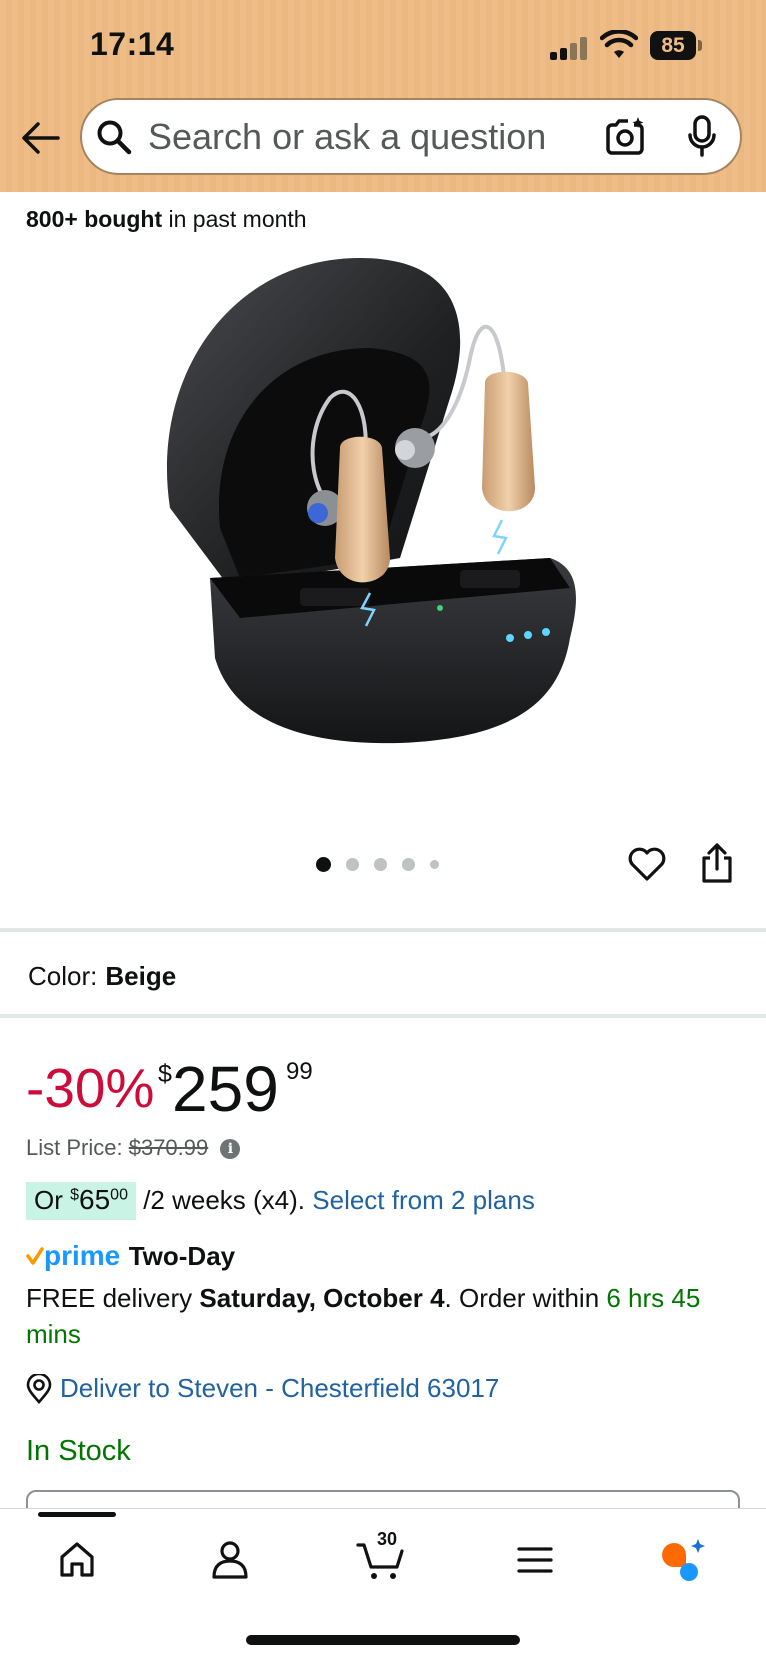 The height and width of the screenshot is (1656, 766). Describe the element at coordinates (717, 863) in the screenshot. I see `share-icon` at that location.